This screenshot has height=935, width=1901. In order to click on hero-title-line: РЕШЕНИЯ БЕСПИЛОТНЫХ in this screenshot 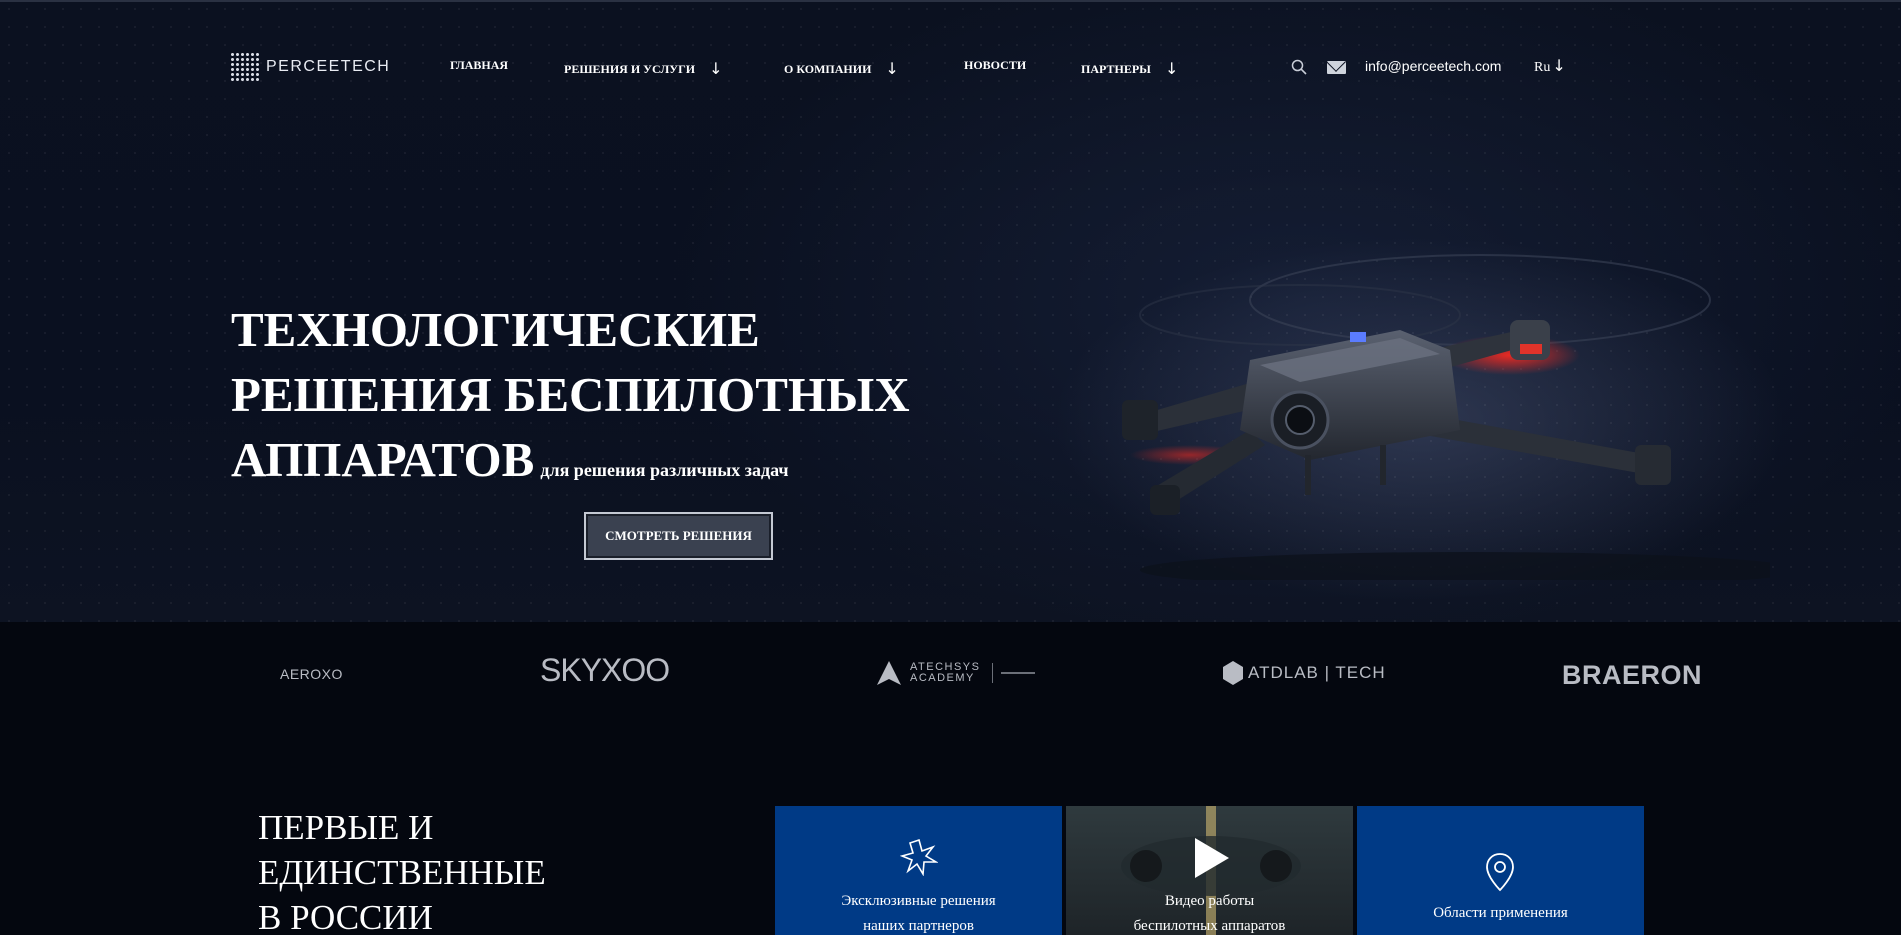, I will do `click(570, 394)`.